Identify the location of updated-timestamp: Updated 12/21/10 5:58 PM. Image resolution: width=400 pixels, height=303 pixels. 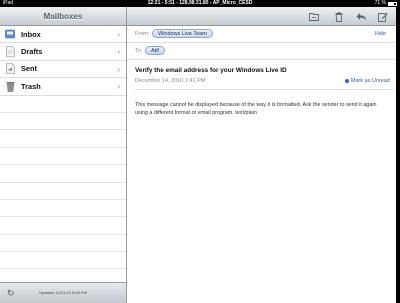
(63, 292).